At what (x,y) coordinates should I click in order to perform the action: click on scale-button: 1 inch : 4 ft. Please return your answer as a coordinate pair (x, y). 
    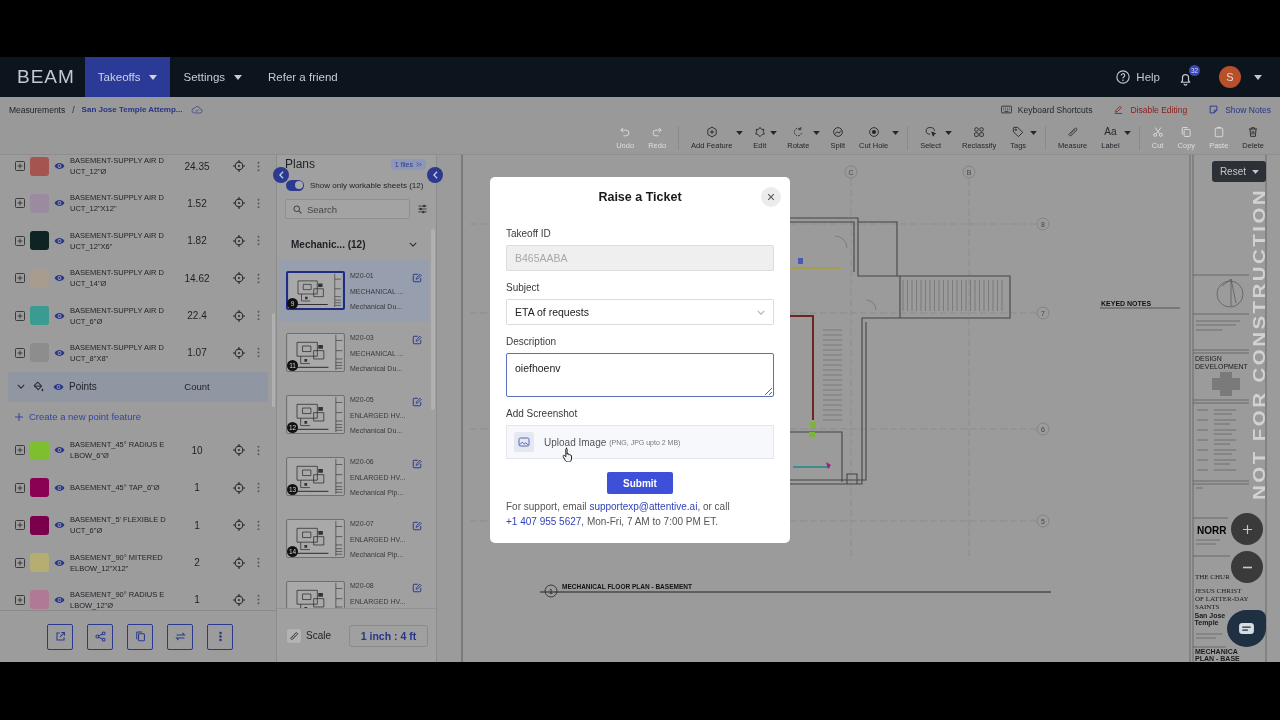
    Looking at the image, I should click on (388, 635).